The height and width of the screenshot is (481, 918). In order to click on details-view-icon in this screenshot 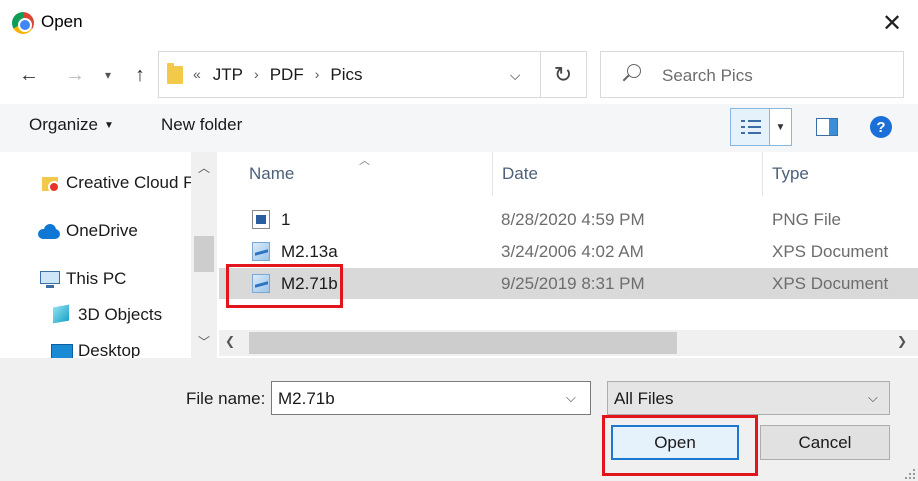, I will do `click(751, 127)`.